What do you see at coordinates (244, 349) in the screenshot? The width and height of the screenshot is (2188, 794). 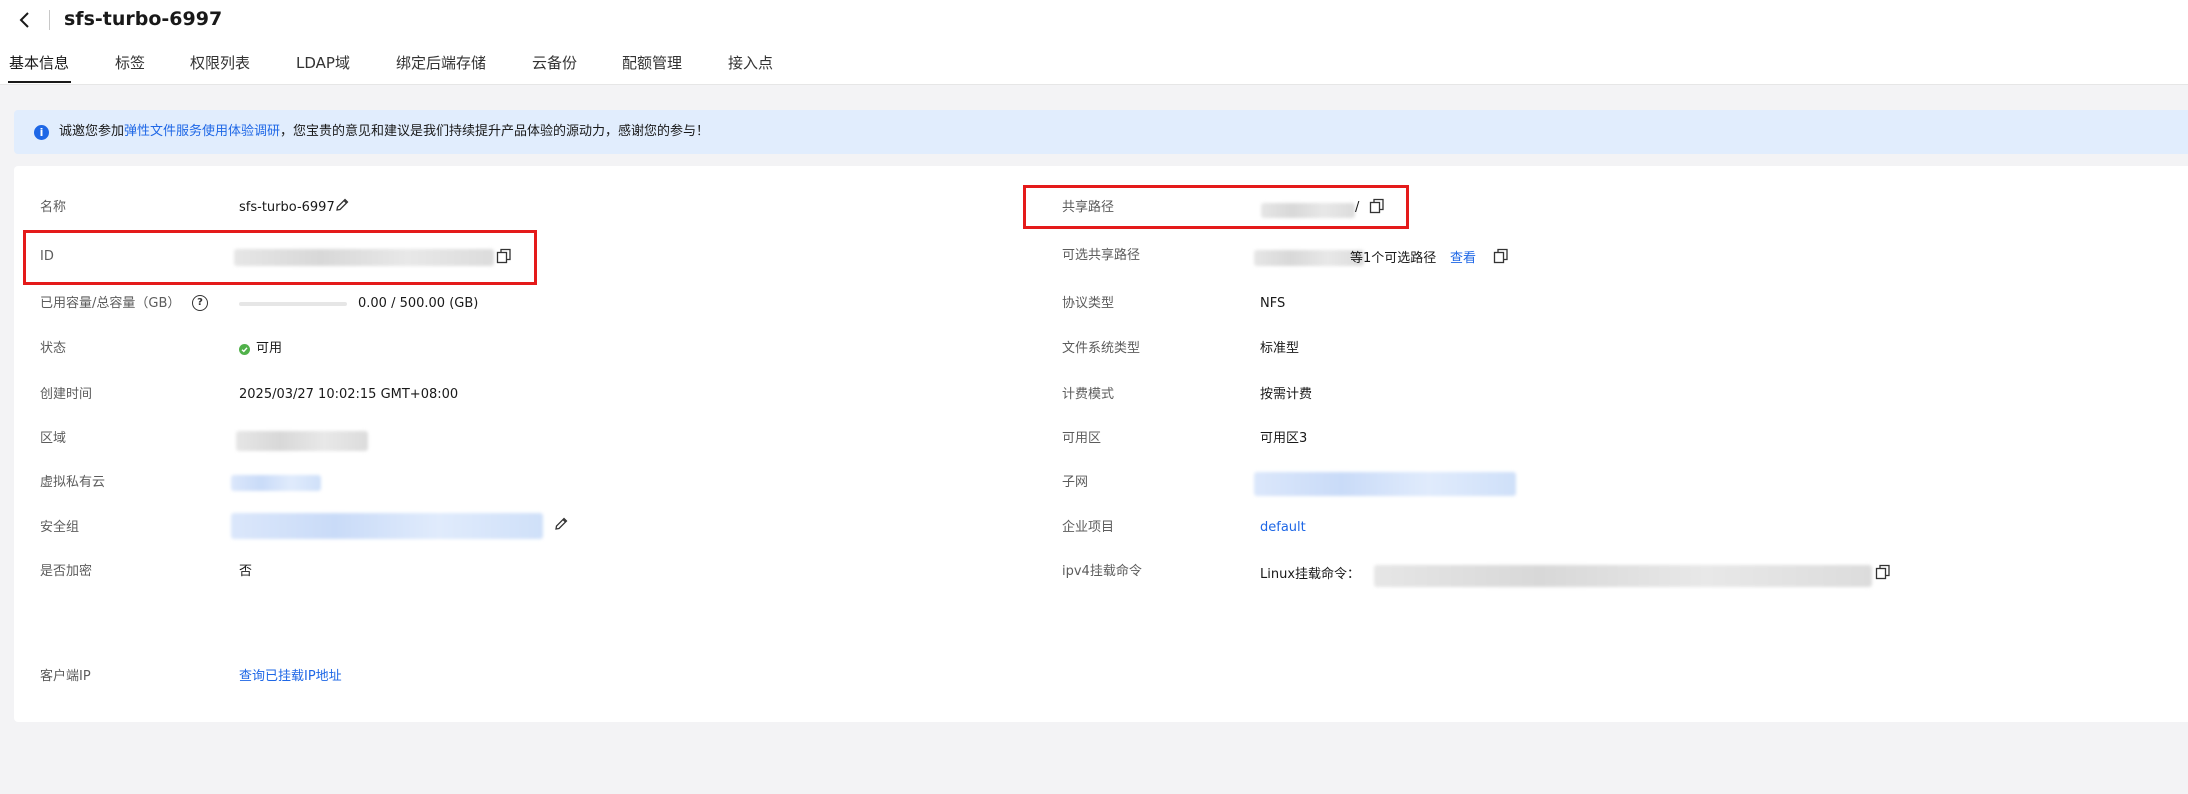 I see `status-dot-icon` at bounding box center [244, 349].